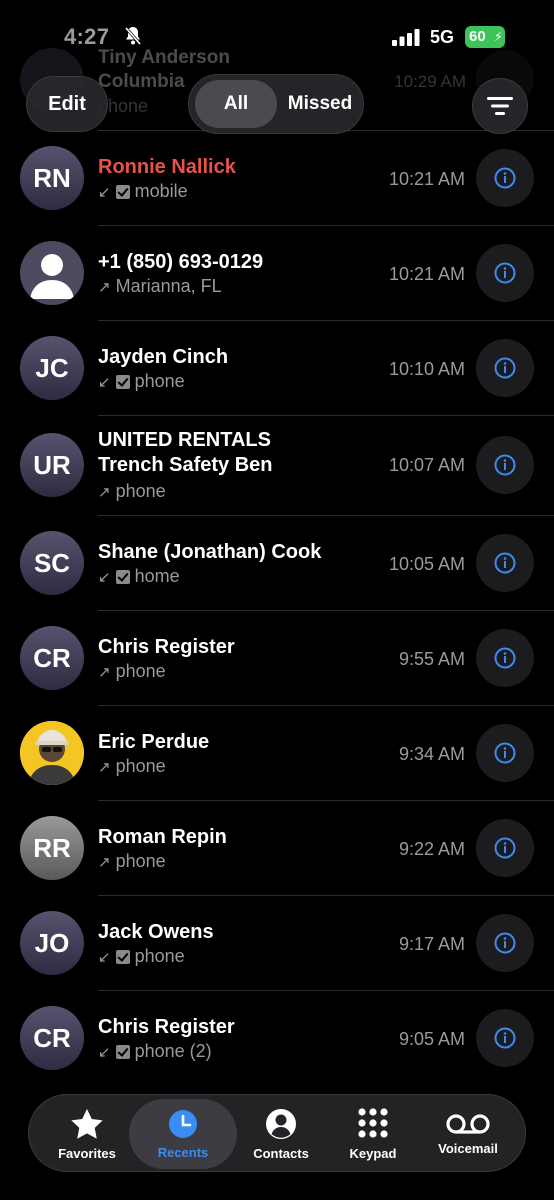 The width and height of the screenshot is (554, 1200). I want to click on contact-name: UNITED RENTALS Trench Safety Ben, so click(185, 452).